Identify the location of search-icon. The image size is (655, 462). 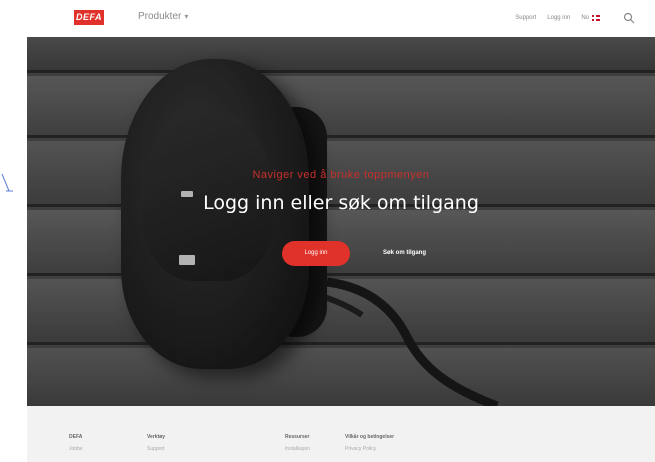
(629, 18).